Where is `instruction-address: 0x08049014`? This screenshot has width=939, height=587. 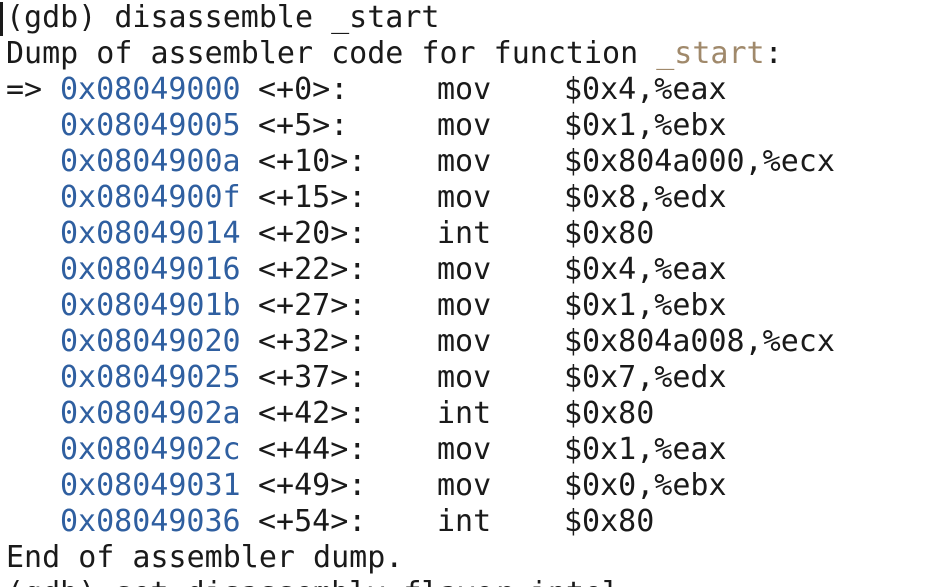 instruction-address: 0x08049014 is located at coordinates (150, 233).